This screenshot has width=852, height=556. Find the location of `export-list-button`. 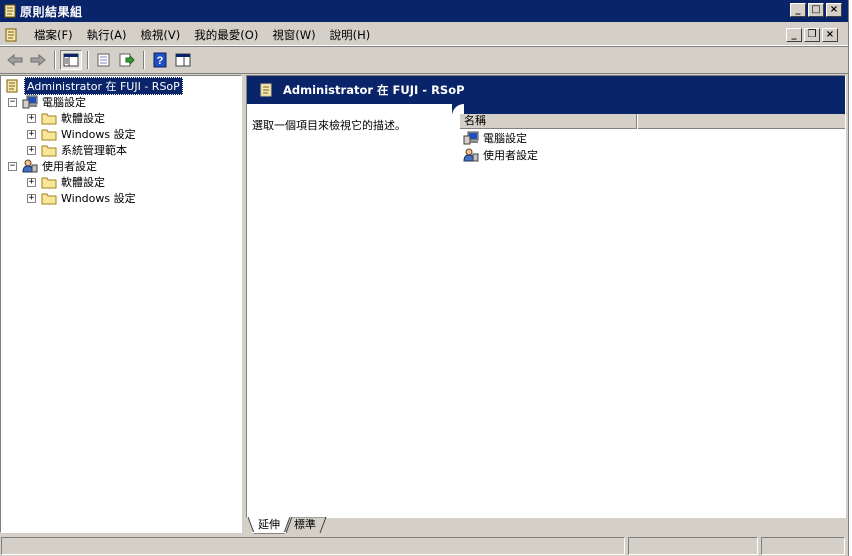

export-list-button is located at coordinates (127, 60).